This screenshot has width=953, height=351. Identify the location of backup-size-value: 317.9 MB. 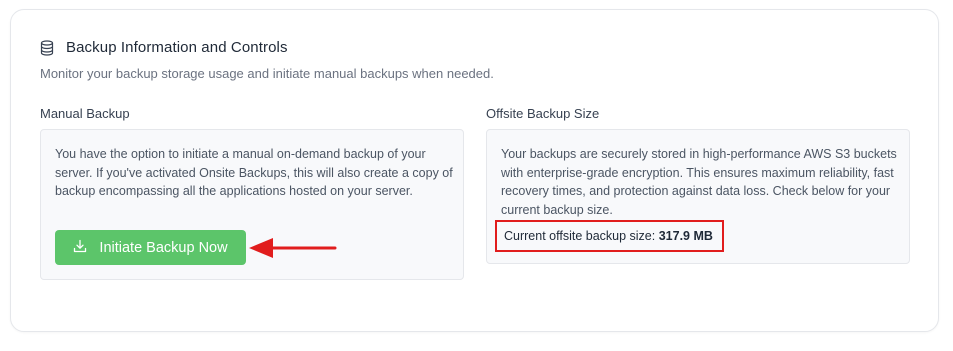
(685, 236).